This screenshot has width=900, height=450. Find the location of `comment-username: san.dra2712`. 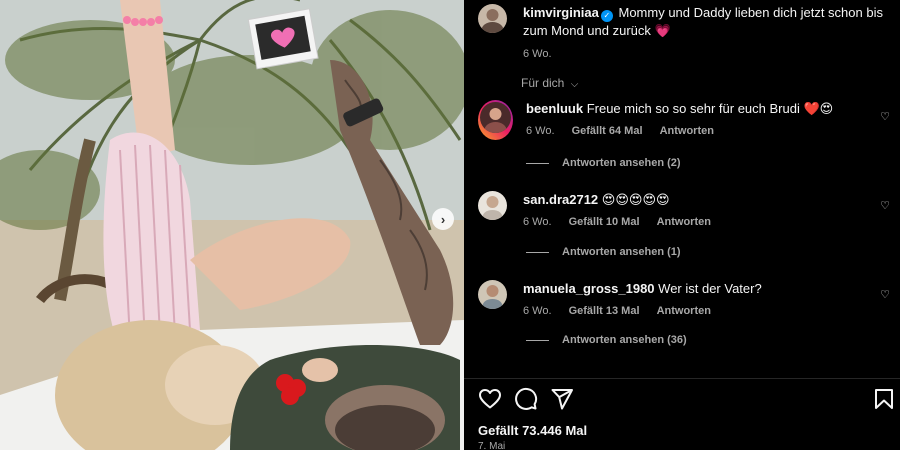

comment-username: san.dra2712 is located at coordinates (560, 199).